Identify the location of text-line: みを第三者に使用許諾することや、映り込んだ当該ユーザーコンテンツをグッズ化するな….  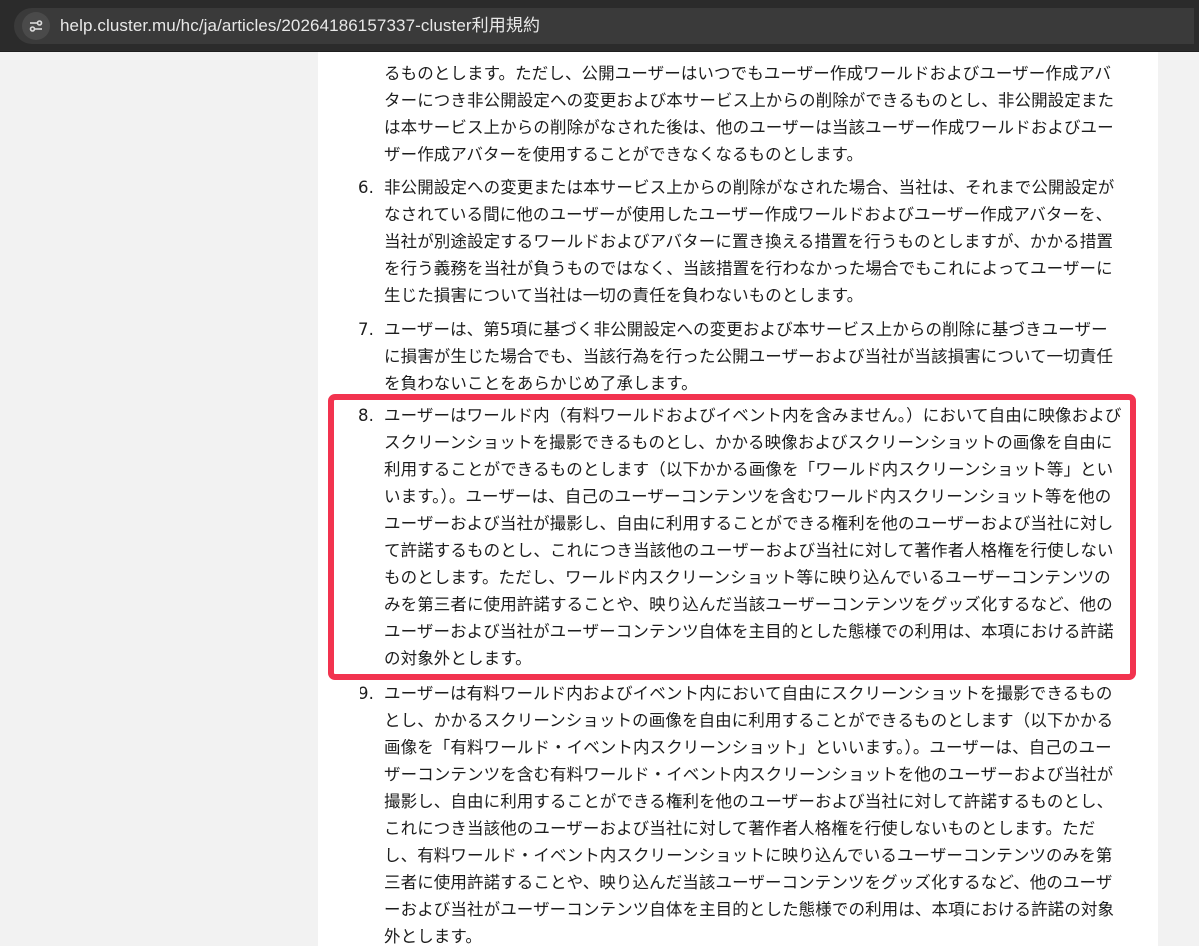
(748, 604).